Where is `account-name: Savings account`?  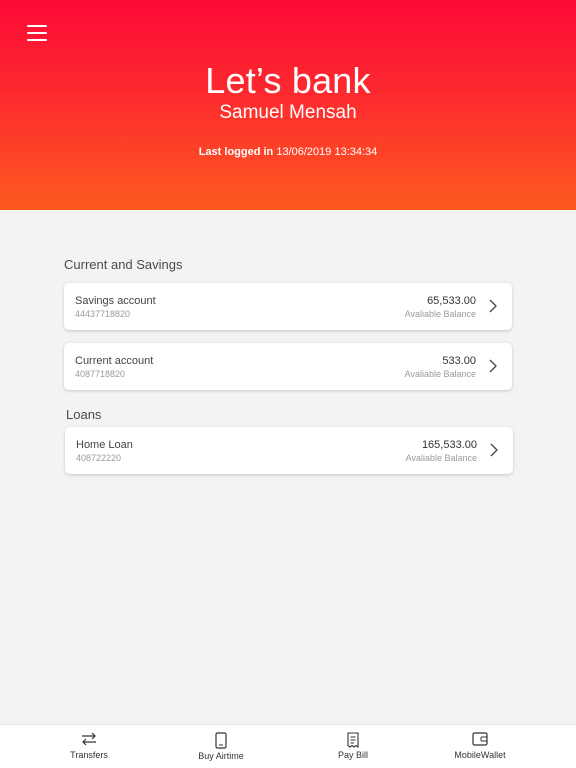 account-name: Savings account is located at coordinates (115, 301).